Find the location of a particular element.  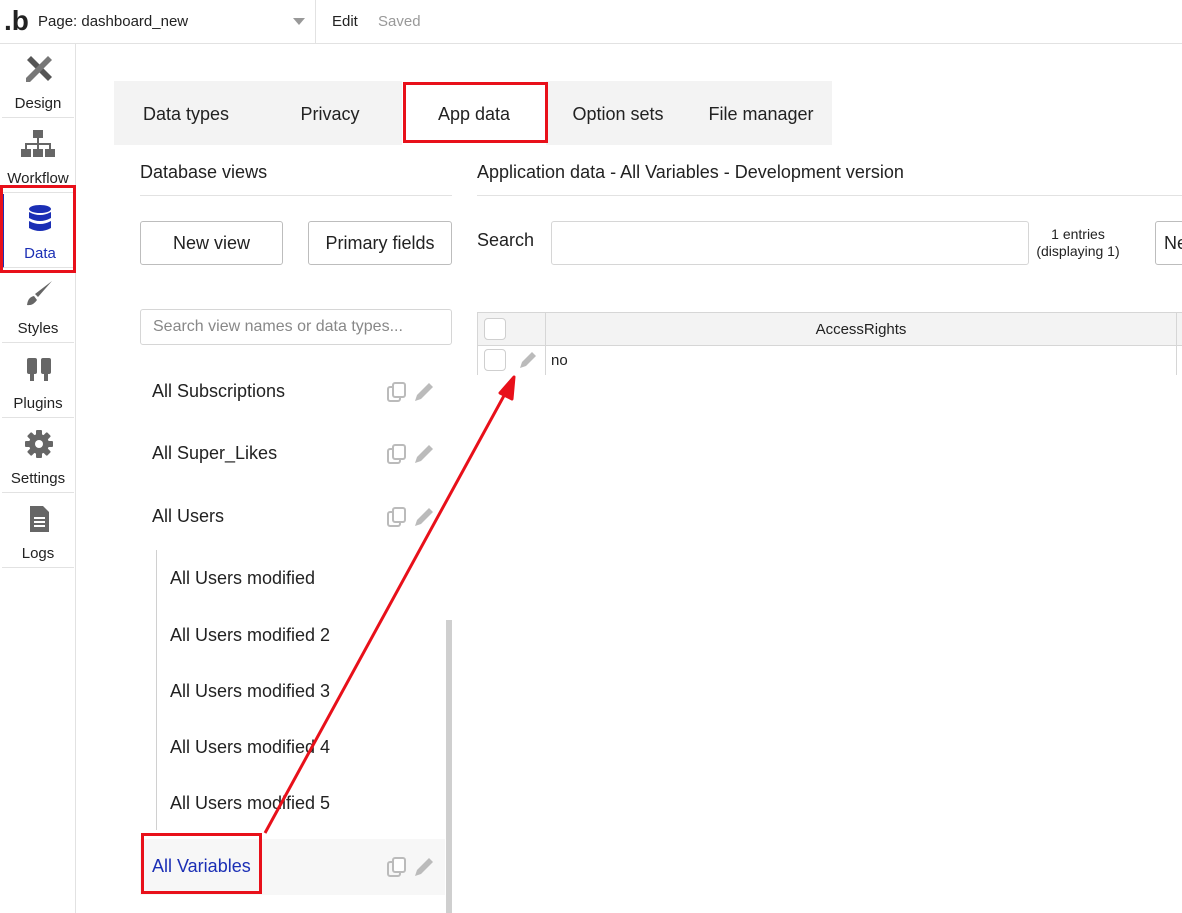

sidebar-item-logs: Logs is located at coordinates (38, 531).